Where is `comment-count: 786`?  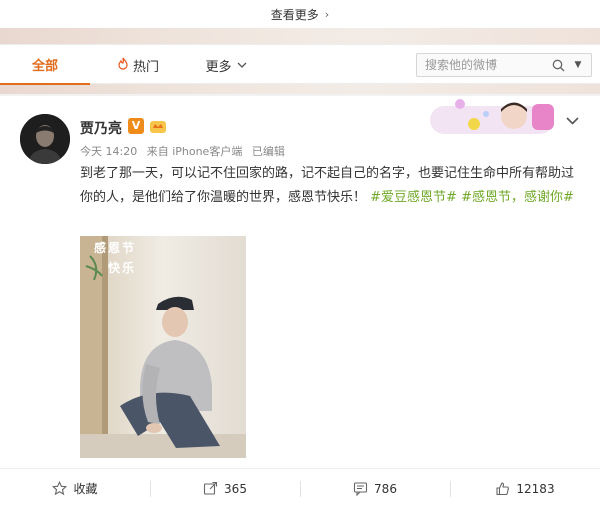 comment-count: 786 is located at coordinates (385, 488).